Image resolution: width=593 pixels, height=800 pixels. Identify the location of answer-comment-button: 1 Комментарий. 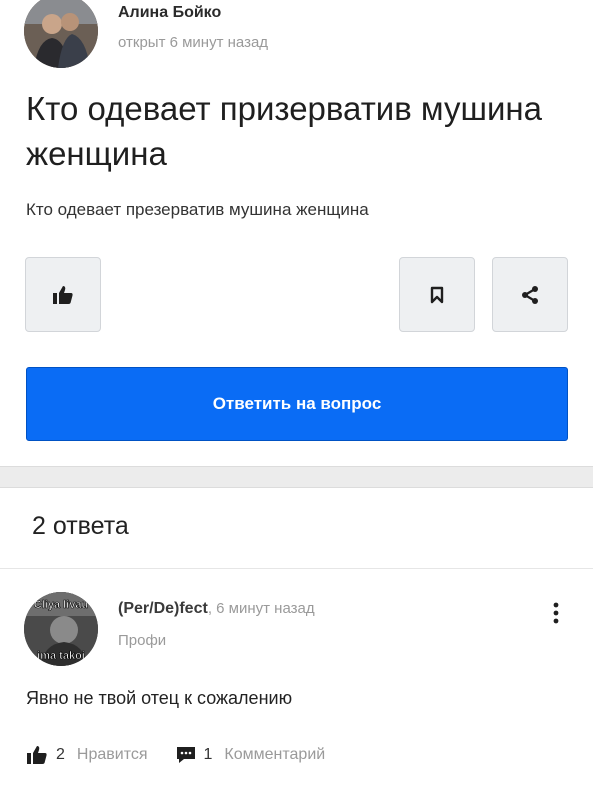
(251, 755).